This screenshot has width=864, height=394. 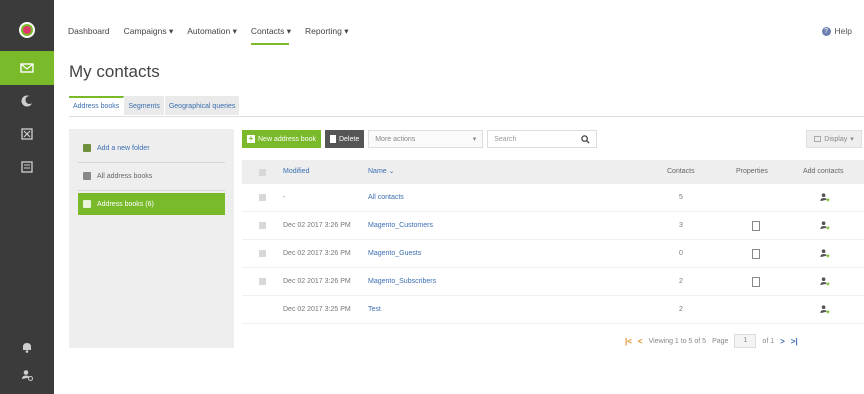 I want to click on folders-icon, so click(x=87, y=176).